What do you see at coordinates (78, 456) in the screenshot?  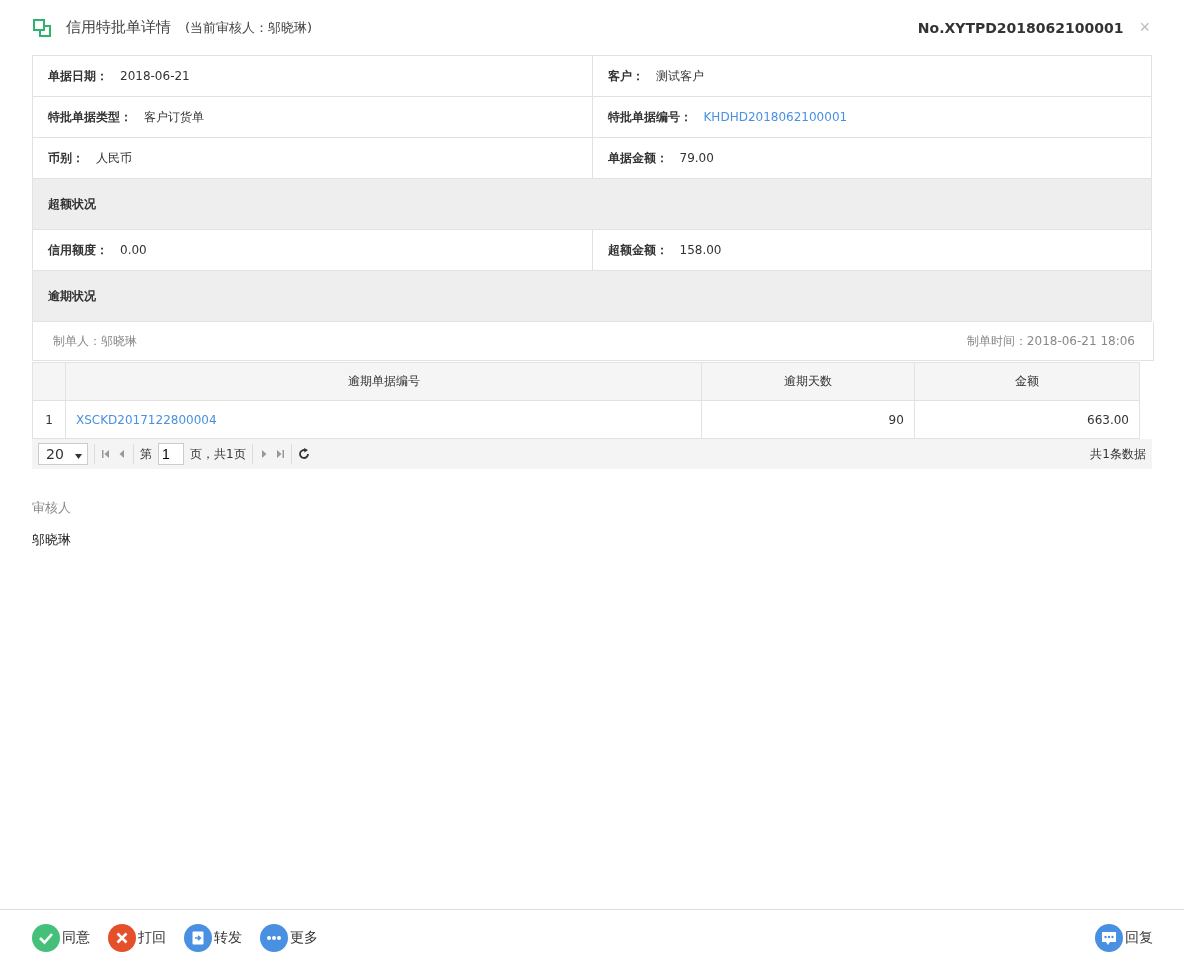 I see `caret-icon` at bounding box center [78, 456].